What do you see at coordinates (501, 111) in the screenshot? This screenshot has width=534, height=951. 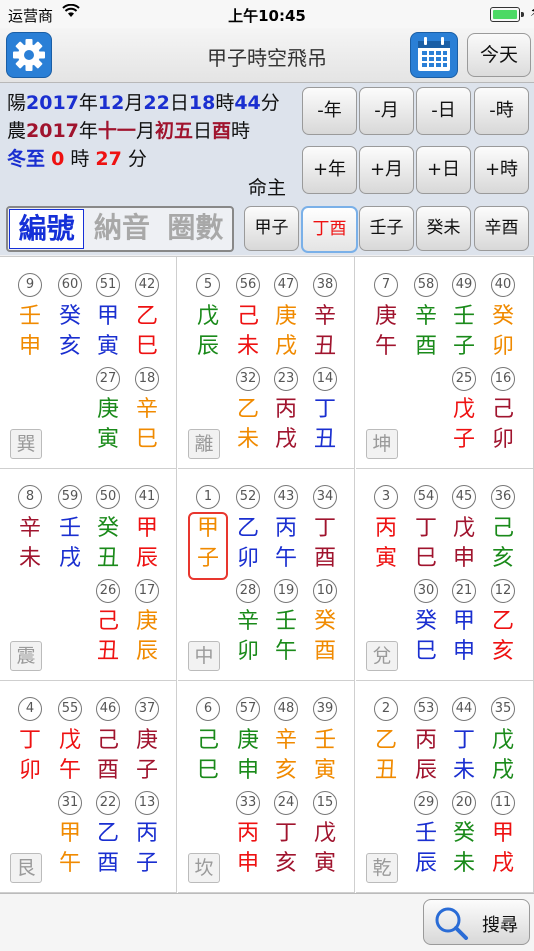 I see `minus-hour-button: -時` at bounding box center [501, 111].